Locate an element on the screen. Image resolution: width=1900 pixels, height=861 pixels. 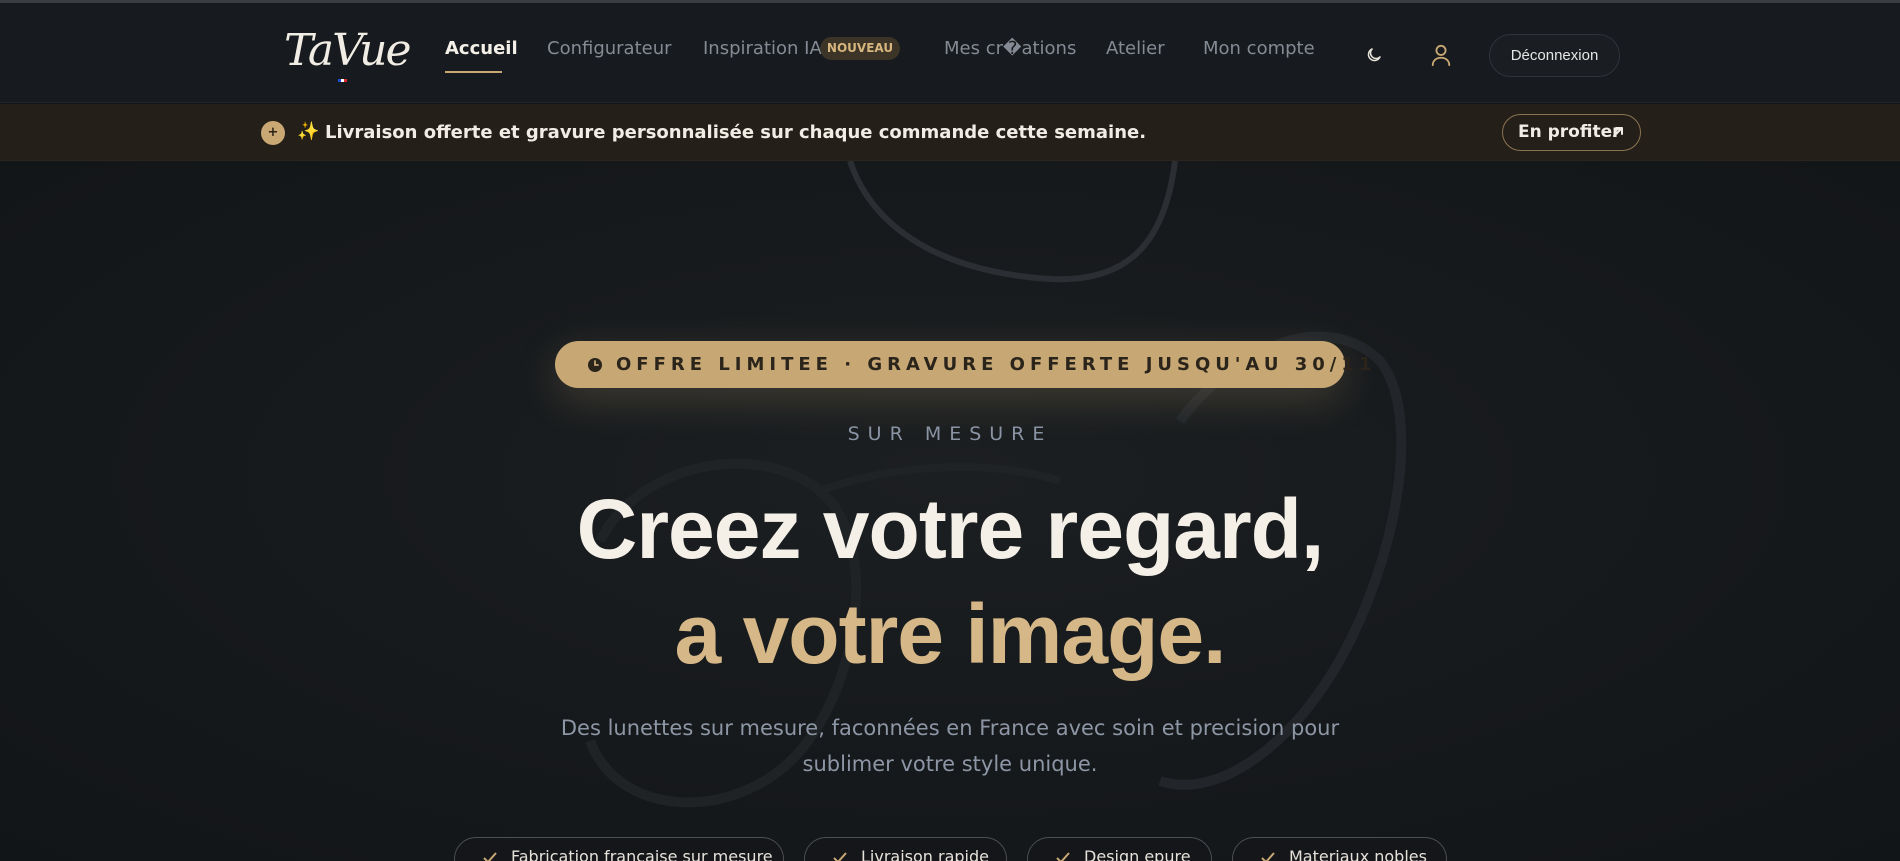
hero-eyebrow: SUR MESURE is located at coordinates (950, 434).